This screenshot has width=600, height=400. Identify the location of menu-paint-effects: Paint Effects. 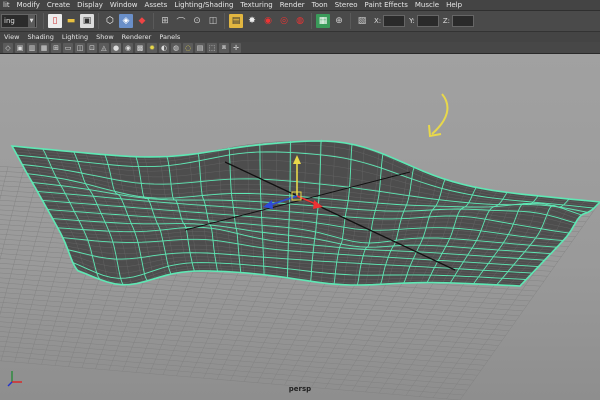
(387, 5).